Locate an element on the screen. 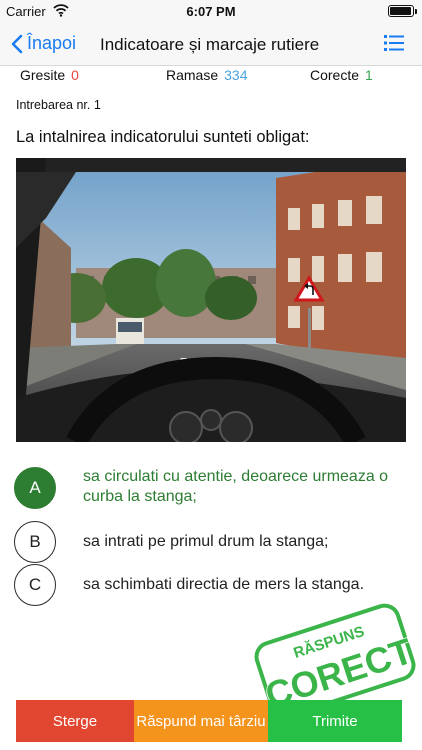  score-stats: Gresite 0 Ramase 334 Corecte 1 is located at coordinates (211, 76).